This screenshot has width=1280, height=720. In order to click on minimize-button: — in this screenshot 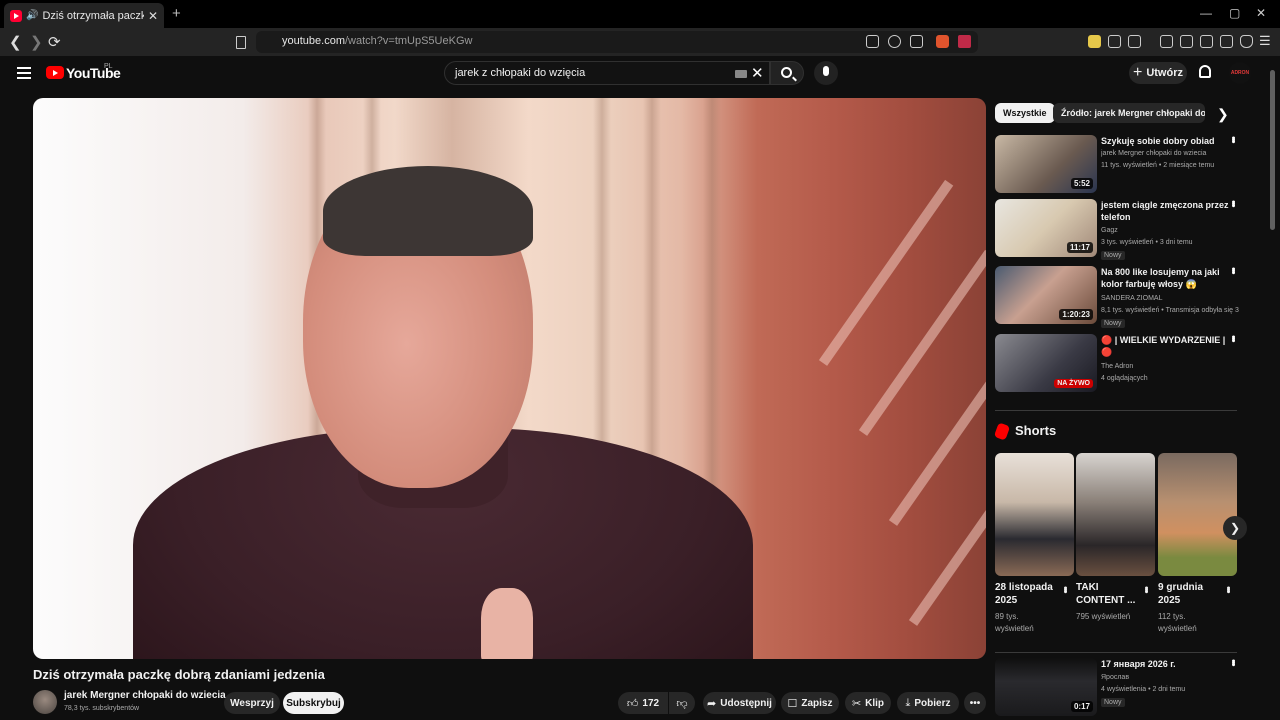, I will do `click(1206, 13)`.